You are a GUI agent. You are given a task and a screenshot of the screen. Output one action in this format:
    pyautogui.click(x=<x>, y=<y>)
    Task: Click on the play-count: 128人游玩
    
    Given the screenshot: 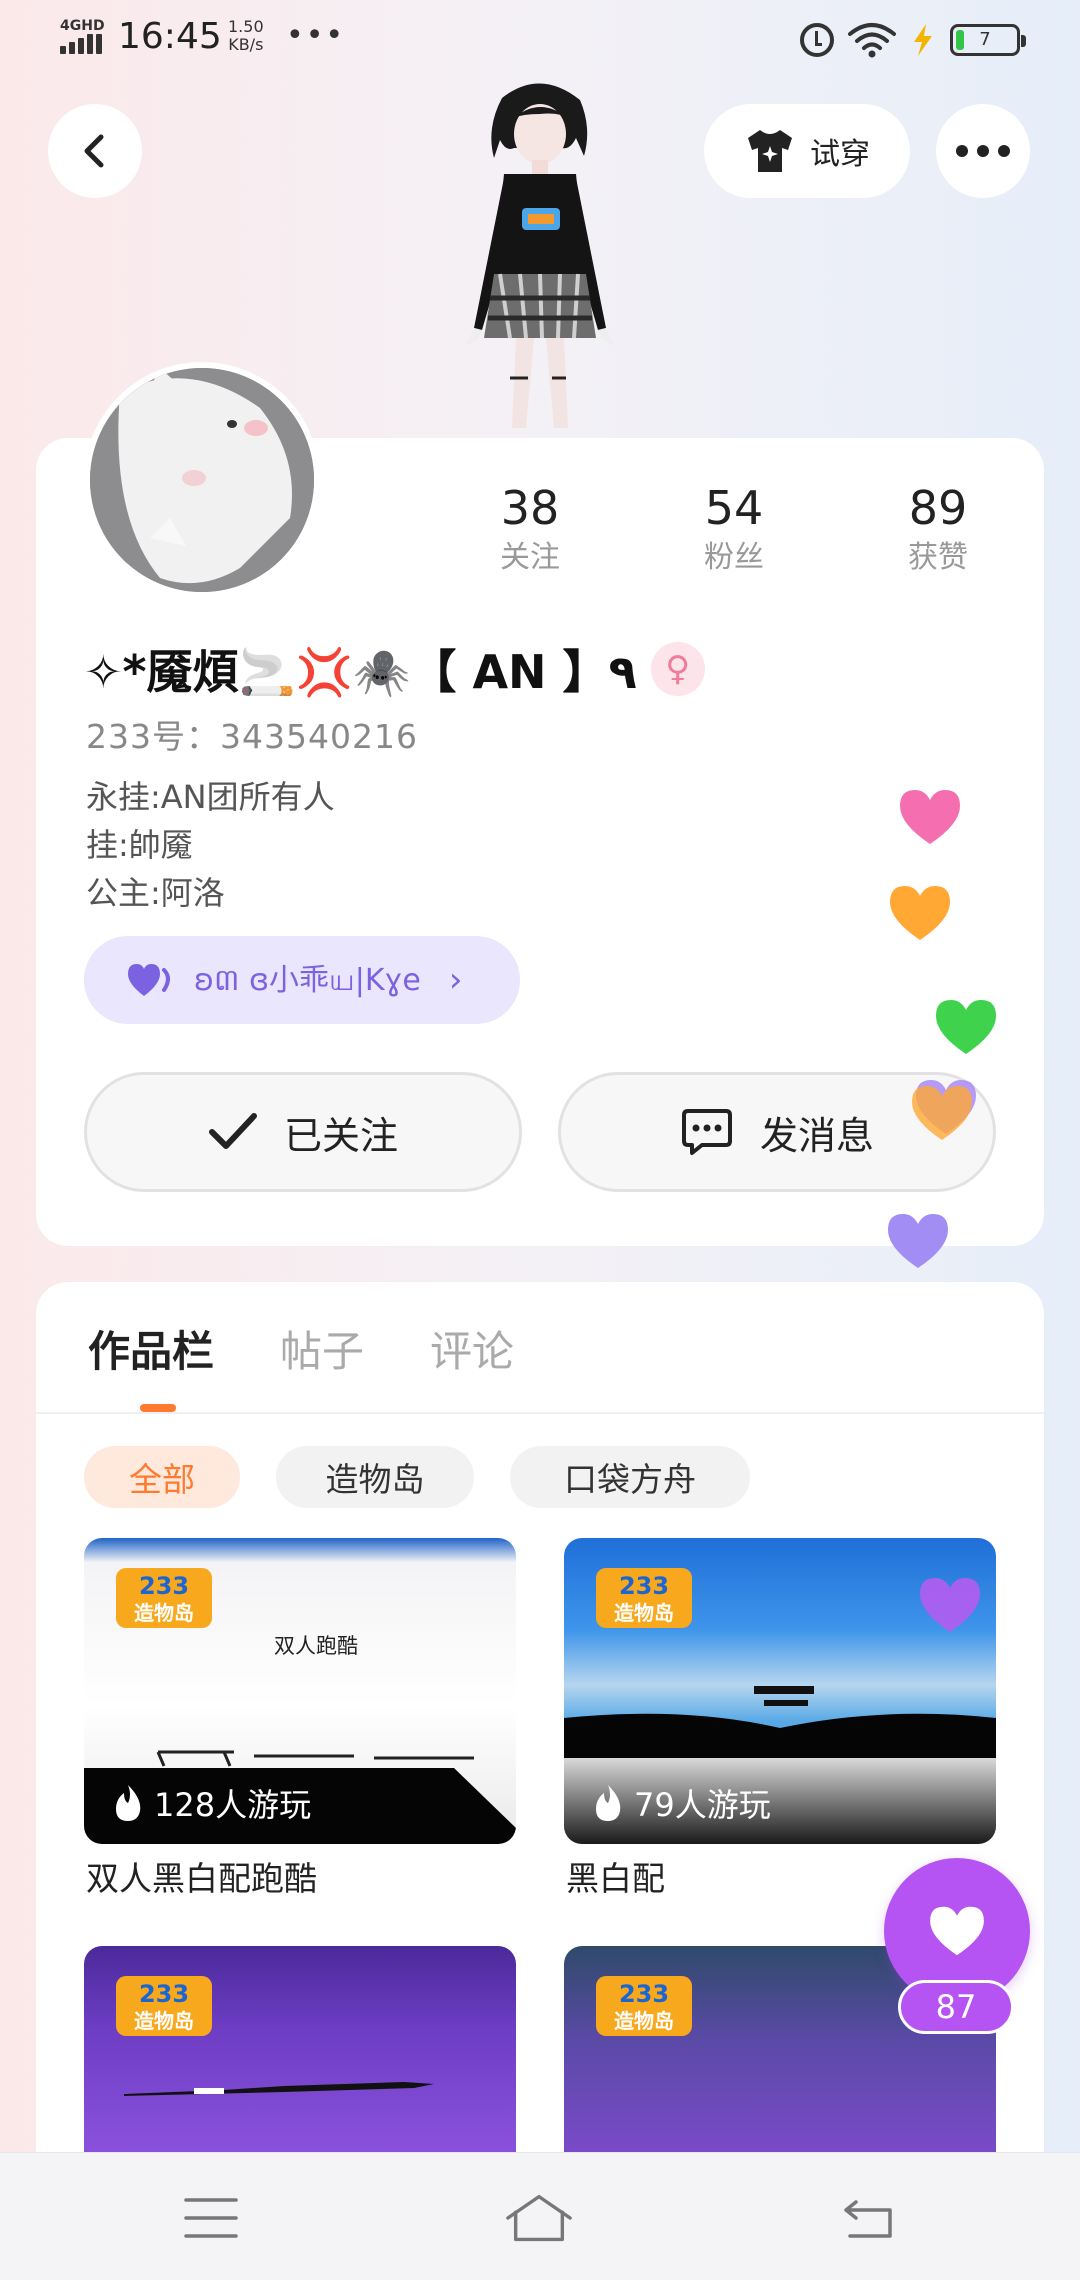 What is the action you would take?
    pyautogui.click(x=211, y=1803)
    